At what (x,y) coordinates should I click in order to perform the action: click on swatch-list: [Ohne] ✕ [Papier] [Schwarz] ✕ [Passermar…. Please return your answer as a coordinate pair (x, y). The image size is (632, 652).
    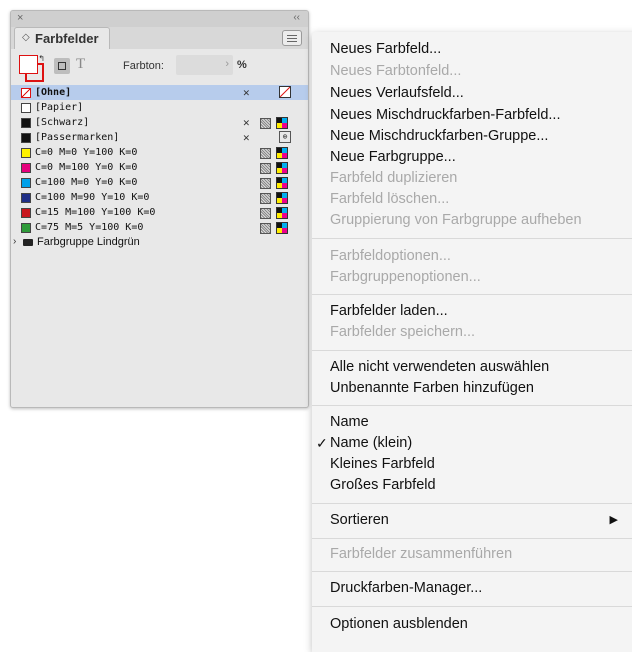
    Looking at the image, I should click on (159, 167).